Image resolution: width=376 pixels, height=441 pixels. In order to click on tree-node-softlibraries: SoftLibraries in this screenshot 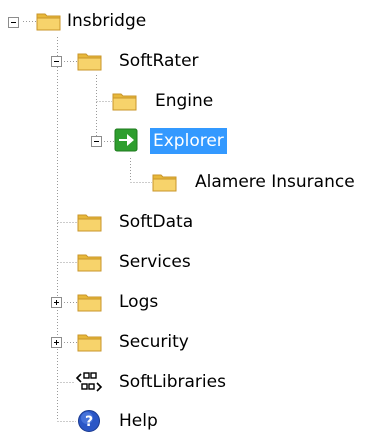, I will do `click(130, 382)`.